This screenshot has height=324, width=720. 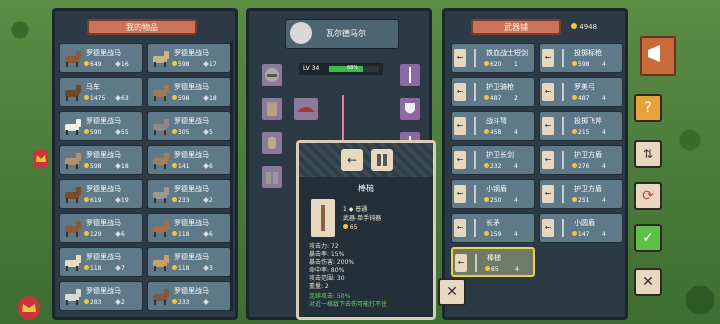 What do you see at coordinates (272, 109) in the screenshot?
I see `body-slot` at bounding box center [272, 109].